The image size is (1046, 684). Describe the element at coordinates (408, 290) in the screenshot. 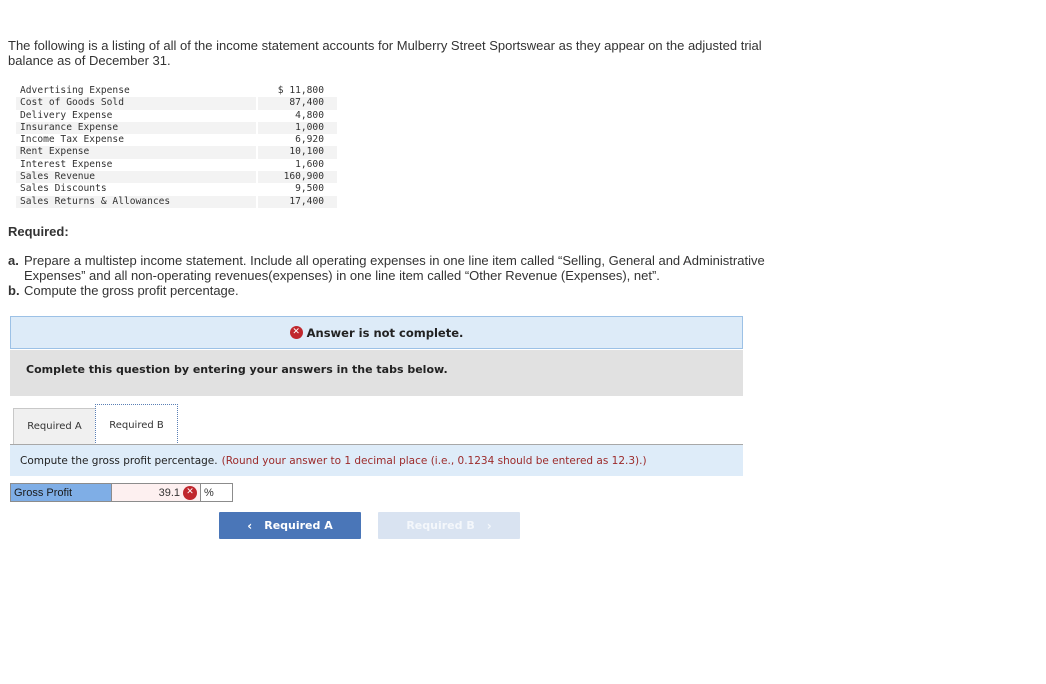

I see `required-item-b: b. Compute the gross profit percentage.` at that location.